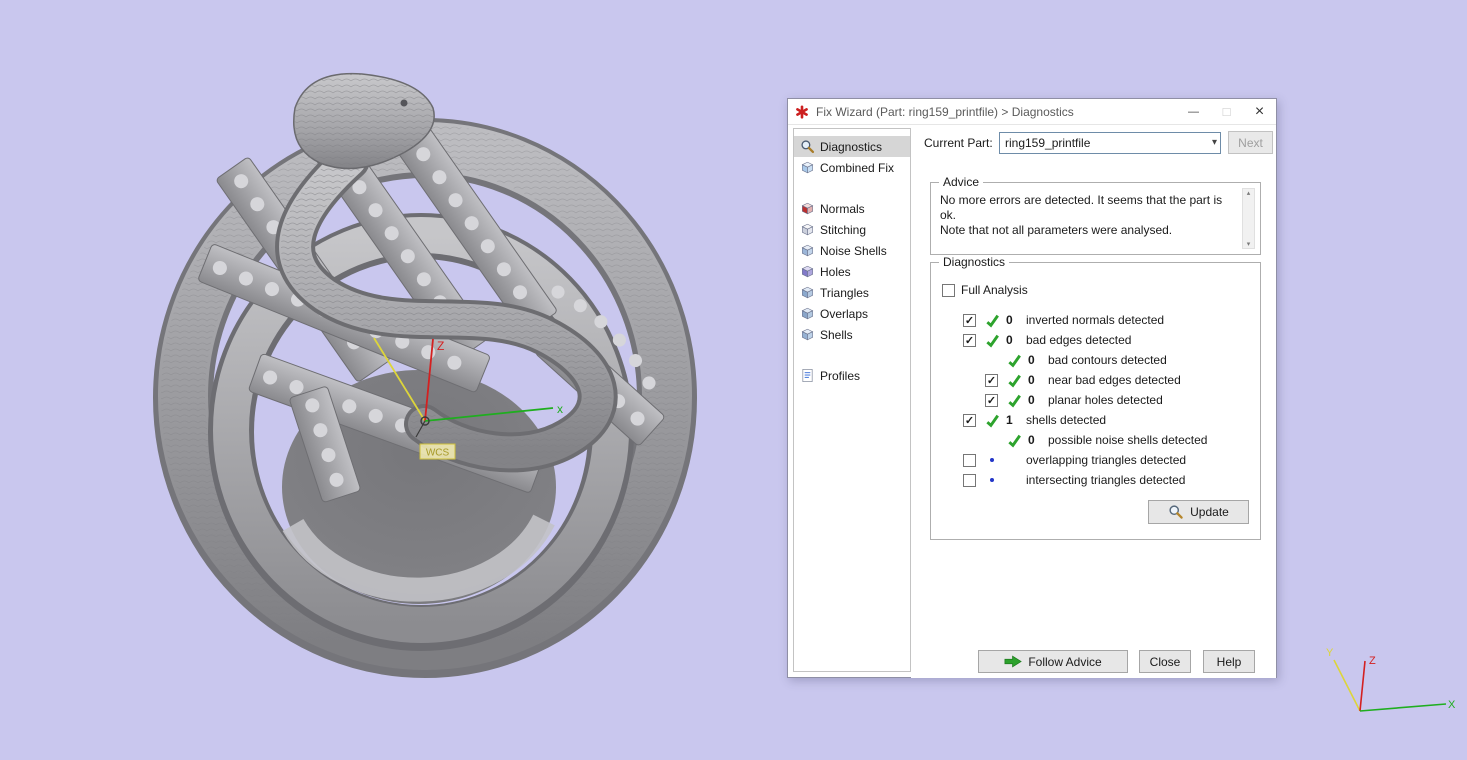 Image resolution: width=1467 pixels, height=760 pixels. What do you see at coordinates (1452, 705) in the screenshot?
I see `world-axis-x-label: X` at bounding box center [1452, 705].